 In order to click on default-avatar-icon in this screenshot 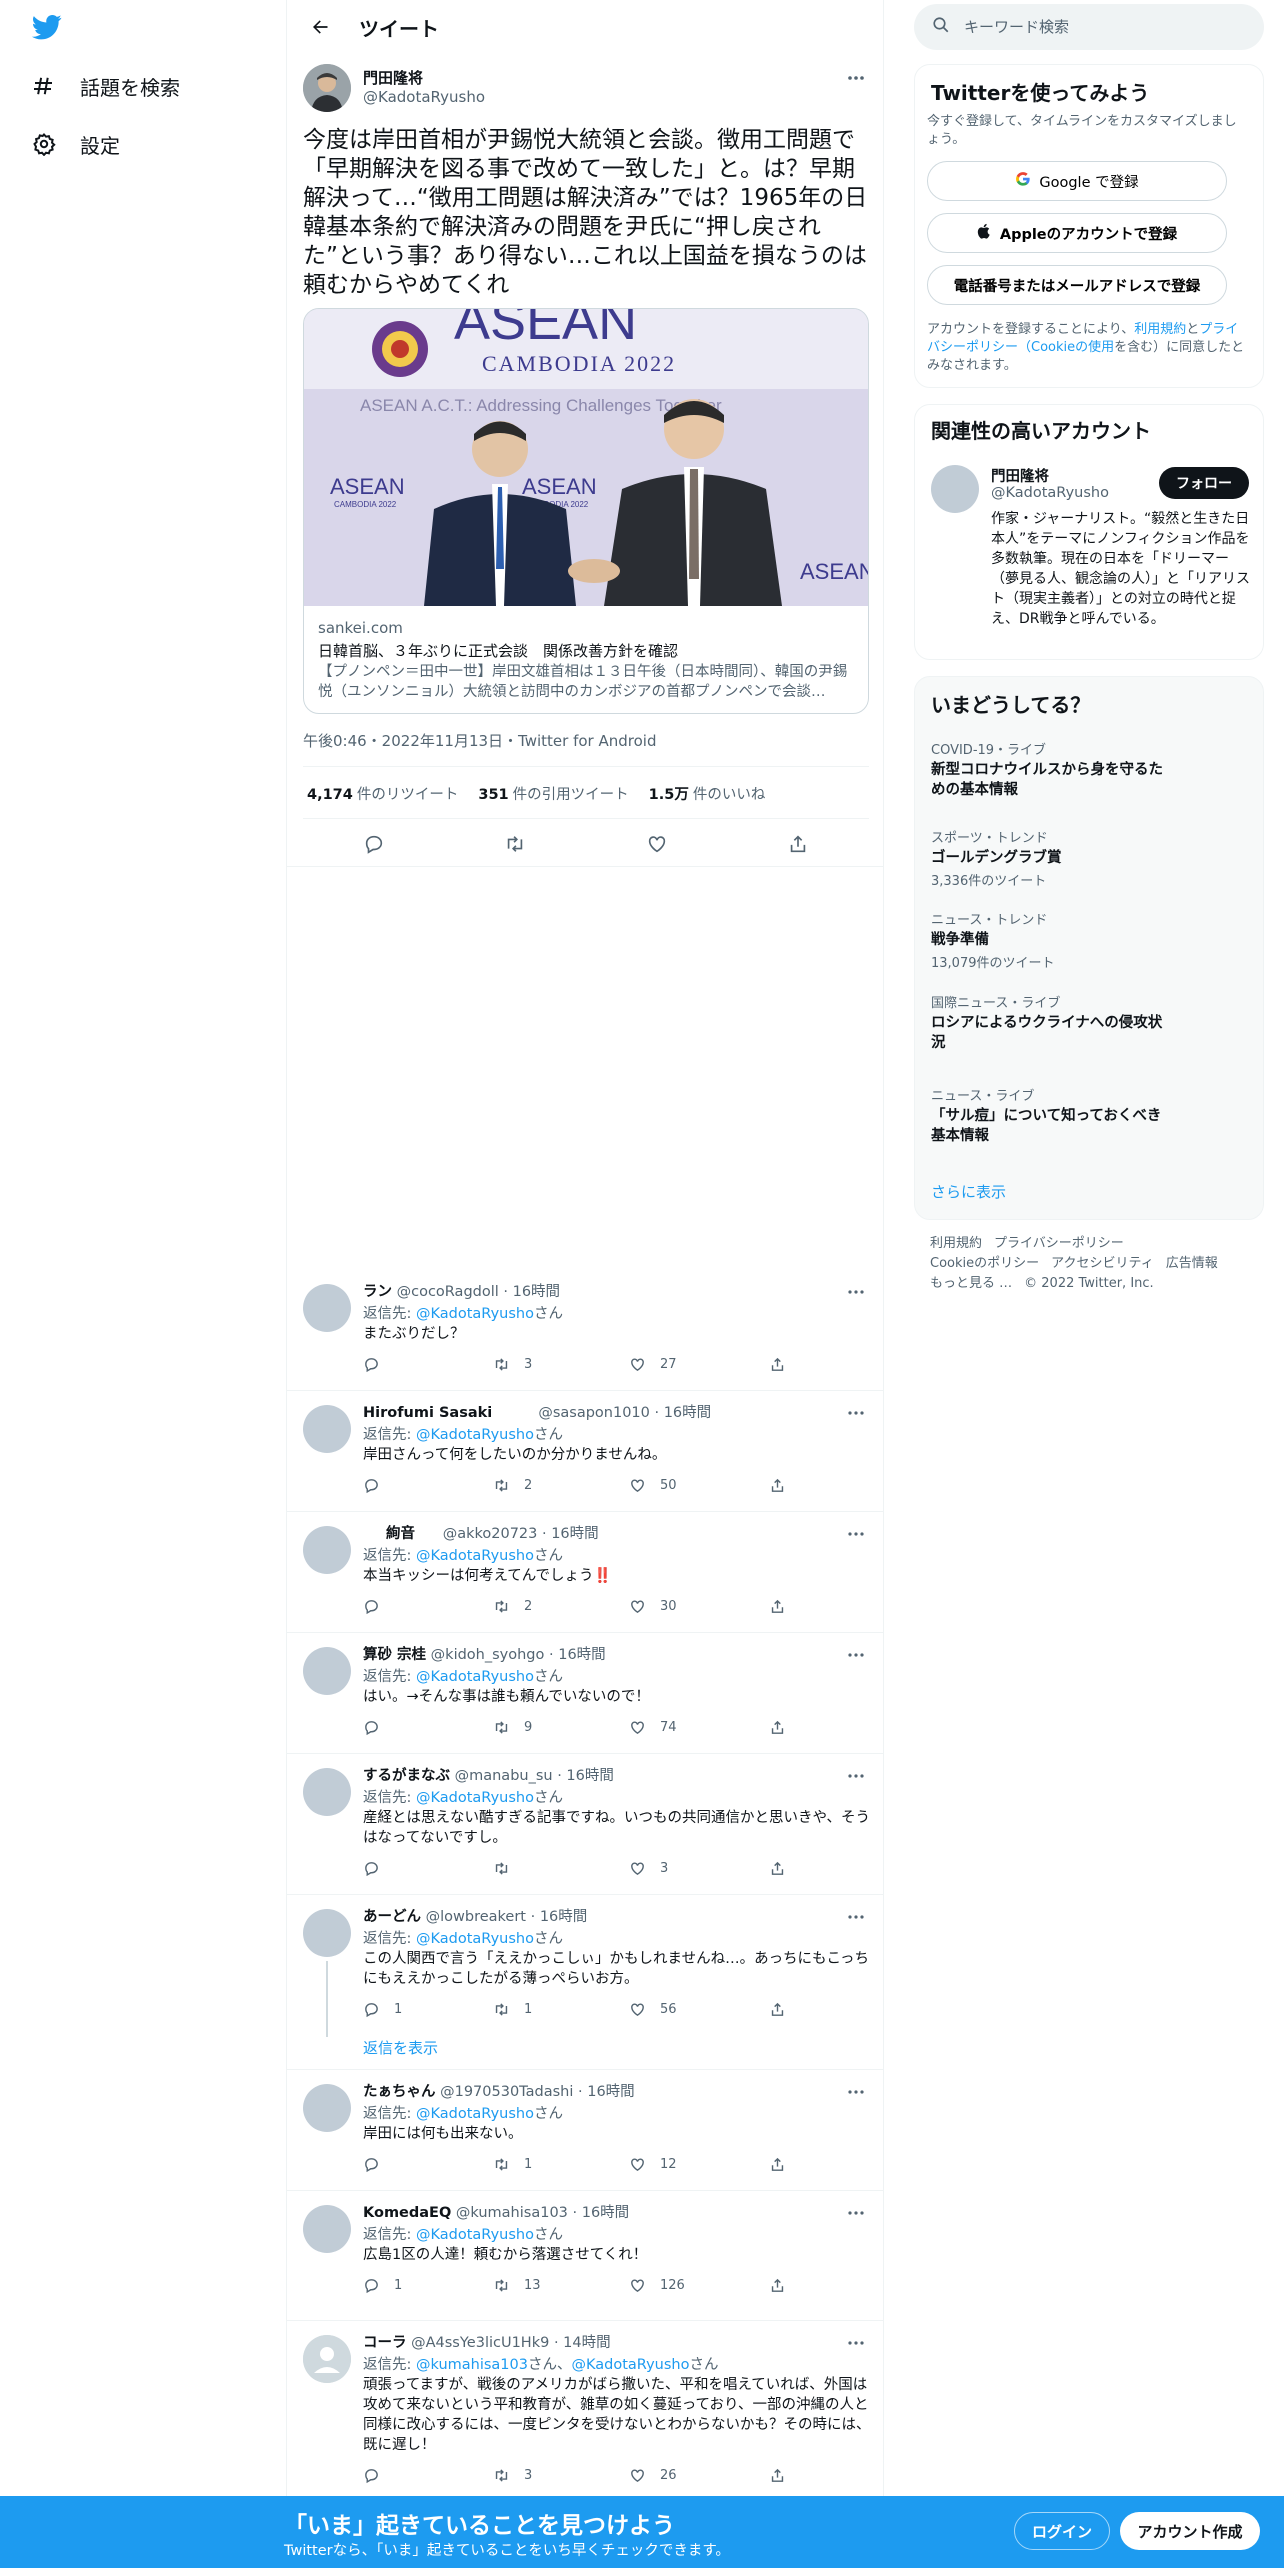, I will do `click(327, 2359)`.